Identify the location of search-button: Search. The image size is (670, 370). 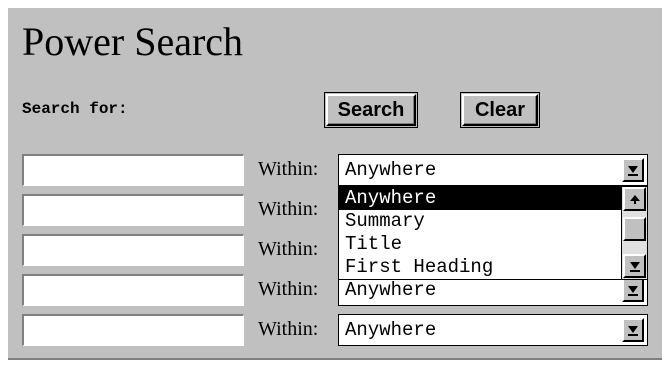
(371, 110).